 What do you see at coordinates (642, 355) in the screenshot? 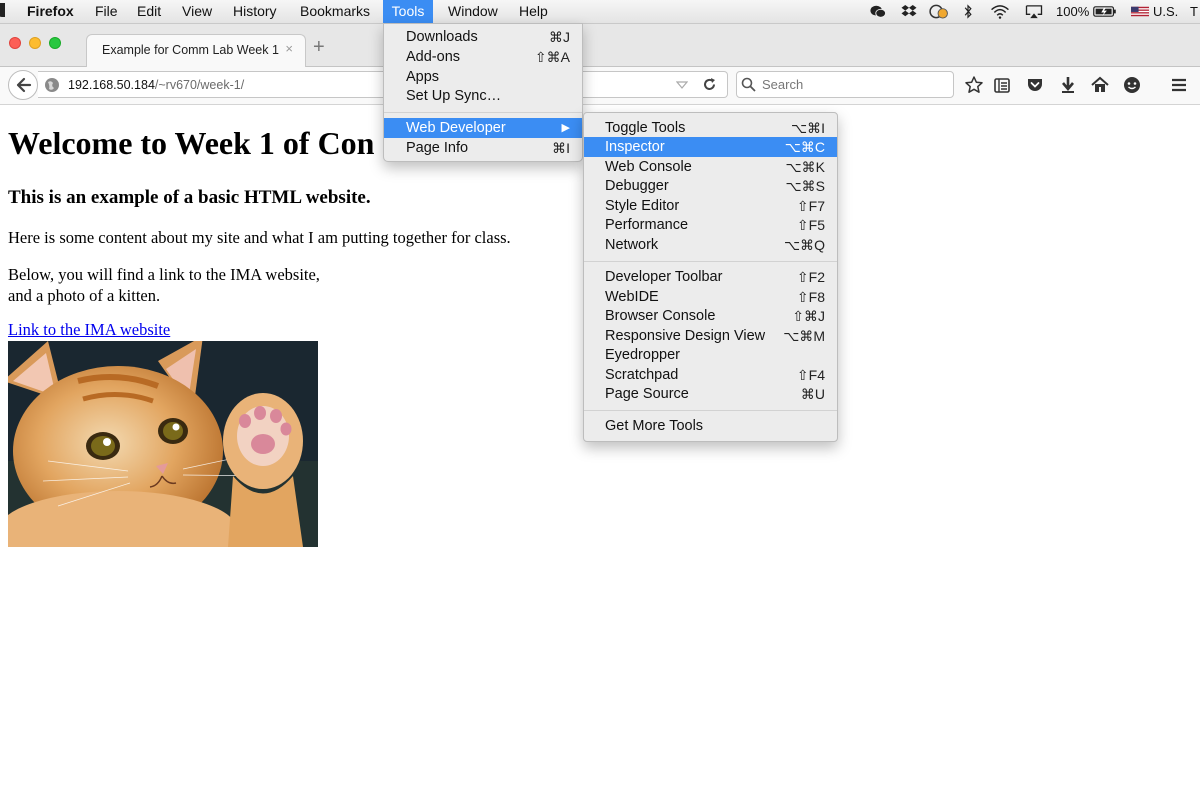
I see `menu-item-label: Eyedropper` at bounding box center [642, 355].